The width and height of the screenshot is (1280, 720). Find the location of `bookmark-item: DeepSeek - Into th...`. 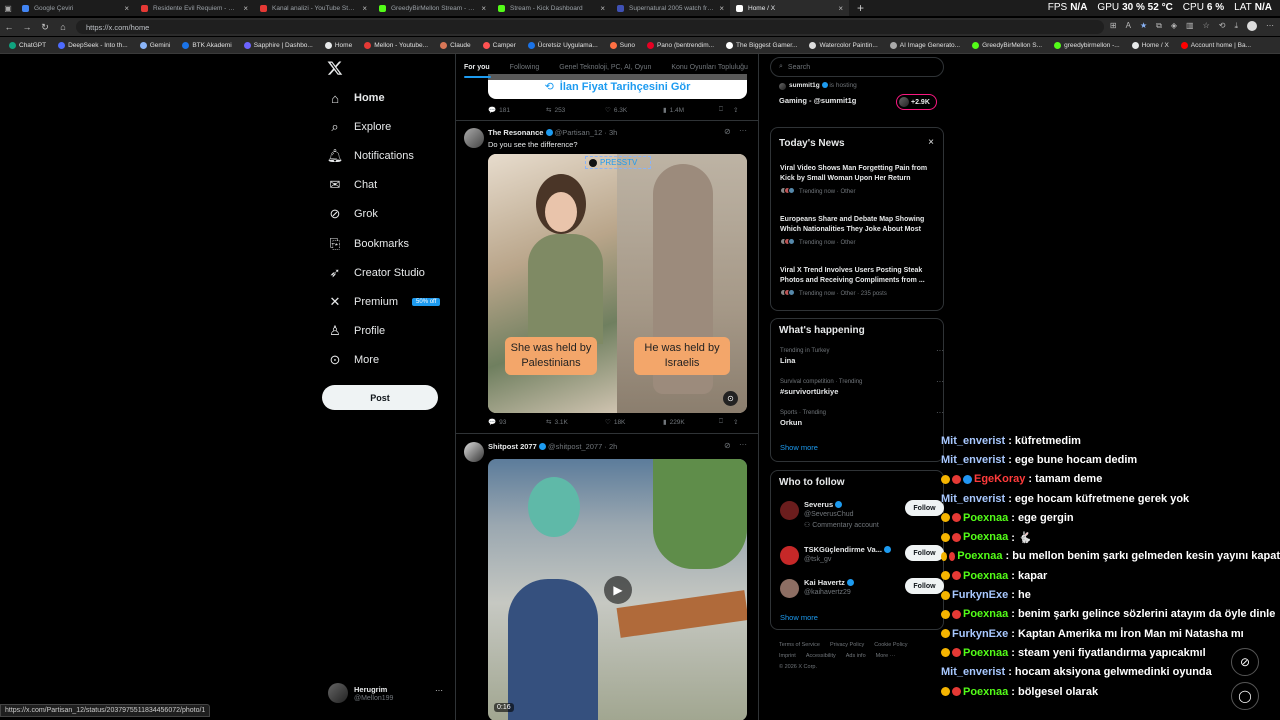

bookmark-item: DeepSeek - Into th... is located at coordinates (93, 45).